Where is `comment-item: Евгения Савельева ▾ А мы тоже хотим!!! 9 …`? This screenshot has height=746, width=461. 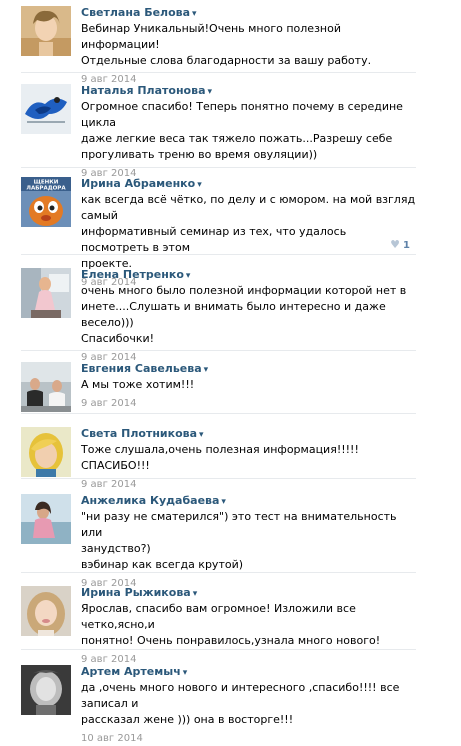 comment-item: Евгения Савельева ▾ А мы тоже хотим!!! 9 … is located at coordinates (218, 388).